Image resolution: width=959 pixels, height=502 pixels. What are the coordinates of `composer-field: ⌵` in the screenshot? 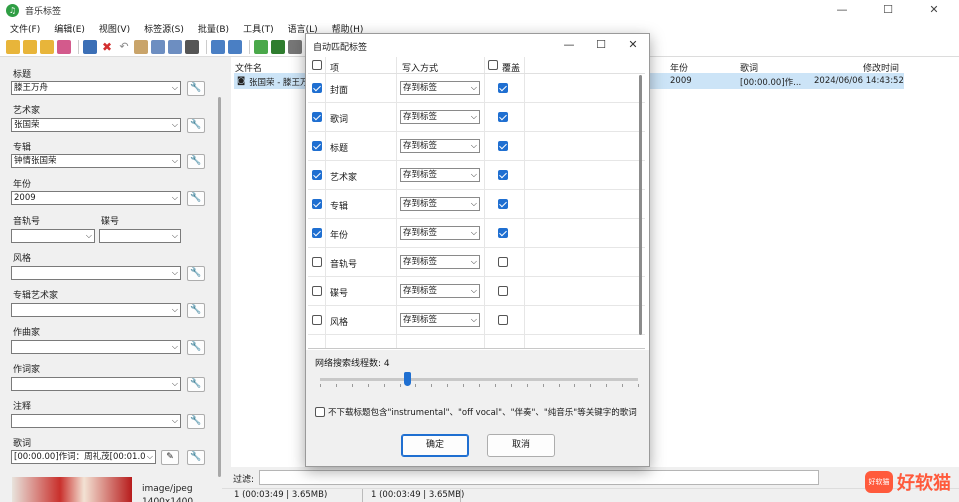 It's located at (96, 347).